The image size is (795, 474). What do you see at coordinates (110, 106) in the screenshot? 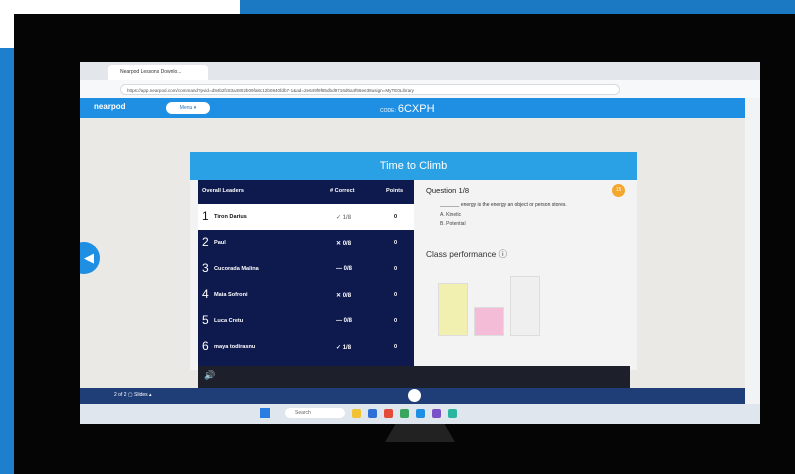
I see `nearpod-logo: nearpod` at bounding box center [110, 106].